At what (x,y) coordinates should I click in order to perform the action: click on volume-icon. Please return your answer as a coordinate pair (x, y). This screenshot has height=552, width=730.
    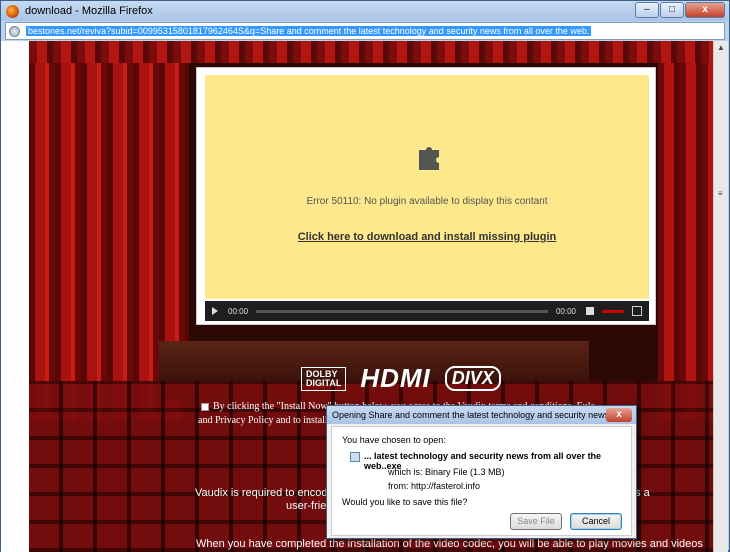
    Looking at the image, I should click on (590, 311).